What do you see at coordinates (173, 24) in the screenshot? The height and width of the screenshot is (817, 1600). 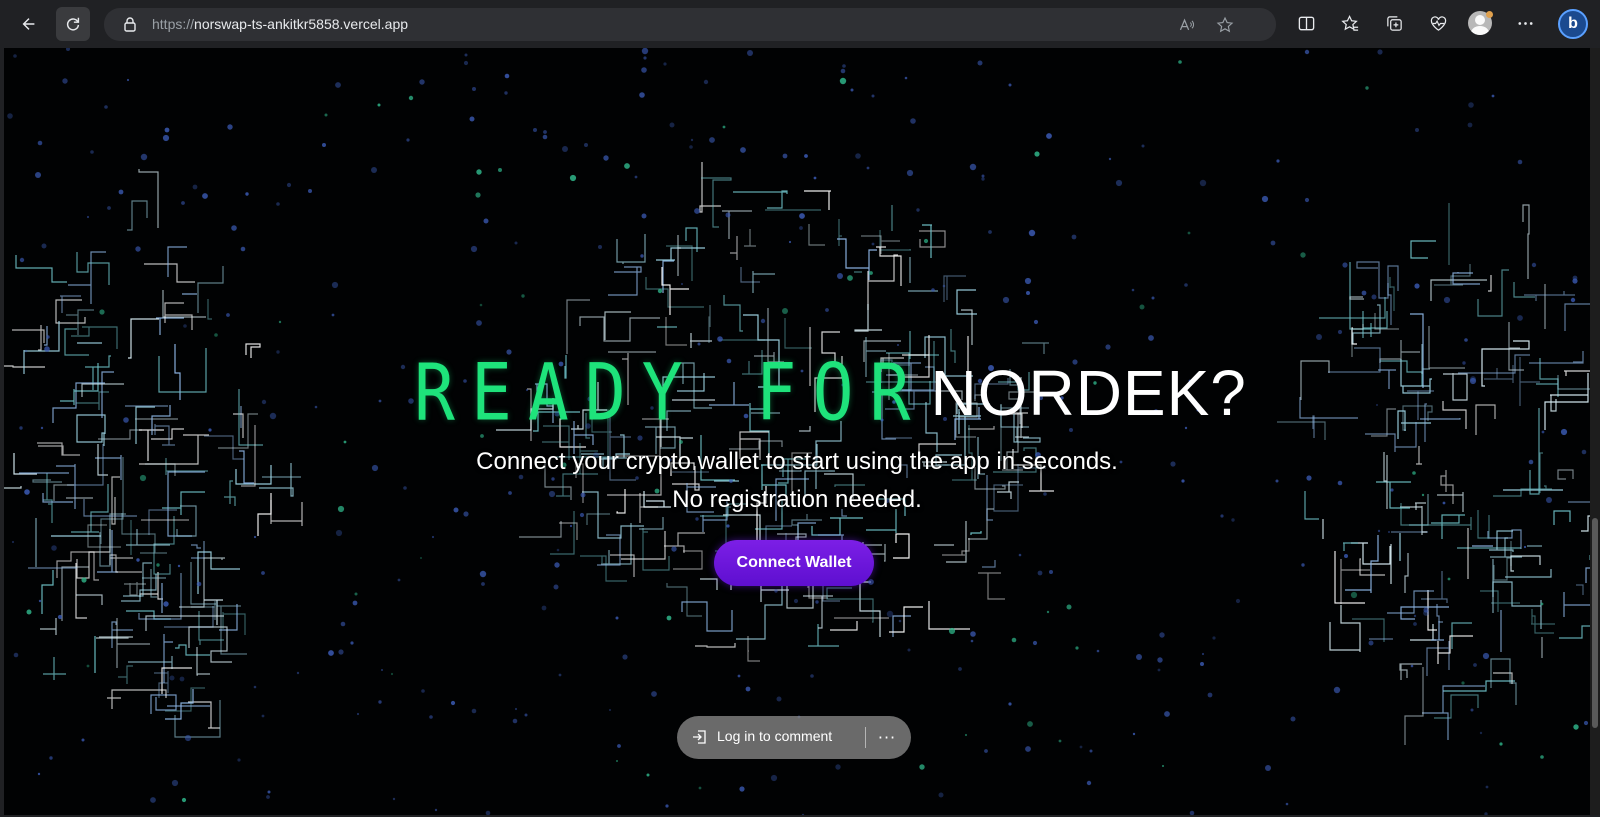 I see `url-scheme: https://` at bounding box center [173, 24].